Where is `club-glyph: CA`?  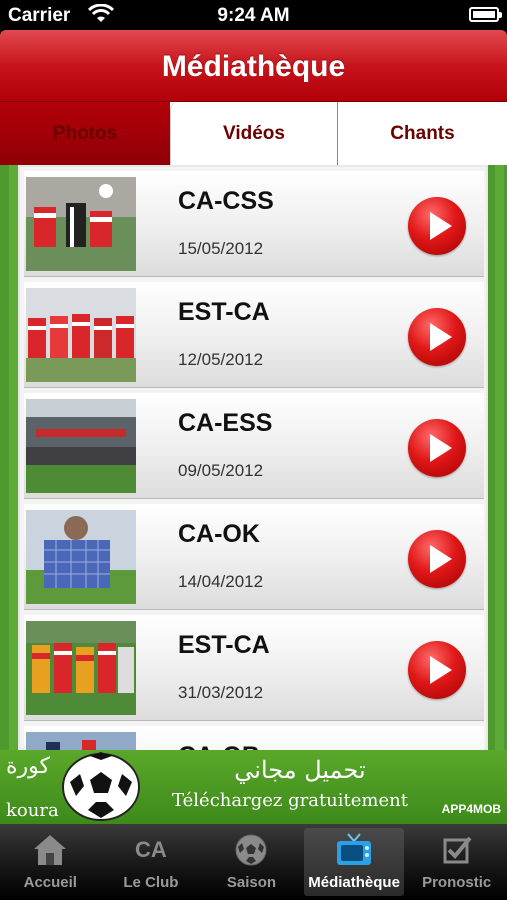
club-glyph: CA is located at coordinates (151, 849).